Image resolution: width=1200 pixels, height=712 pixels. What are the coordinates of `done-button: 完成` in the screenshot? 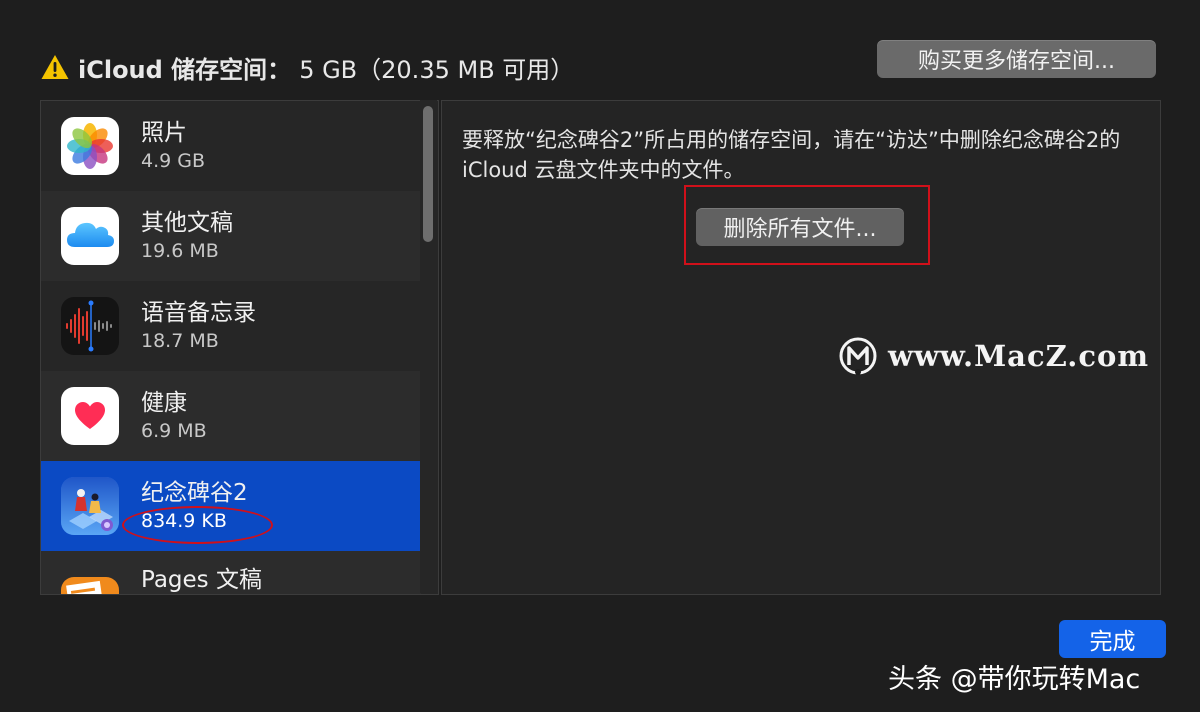 It's located at (1112, 639).